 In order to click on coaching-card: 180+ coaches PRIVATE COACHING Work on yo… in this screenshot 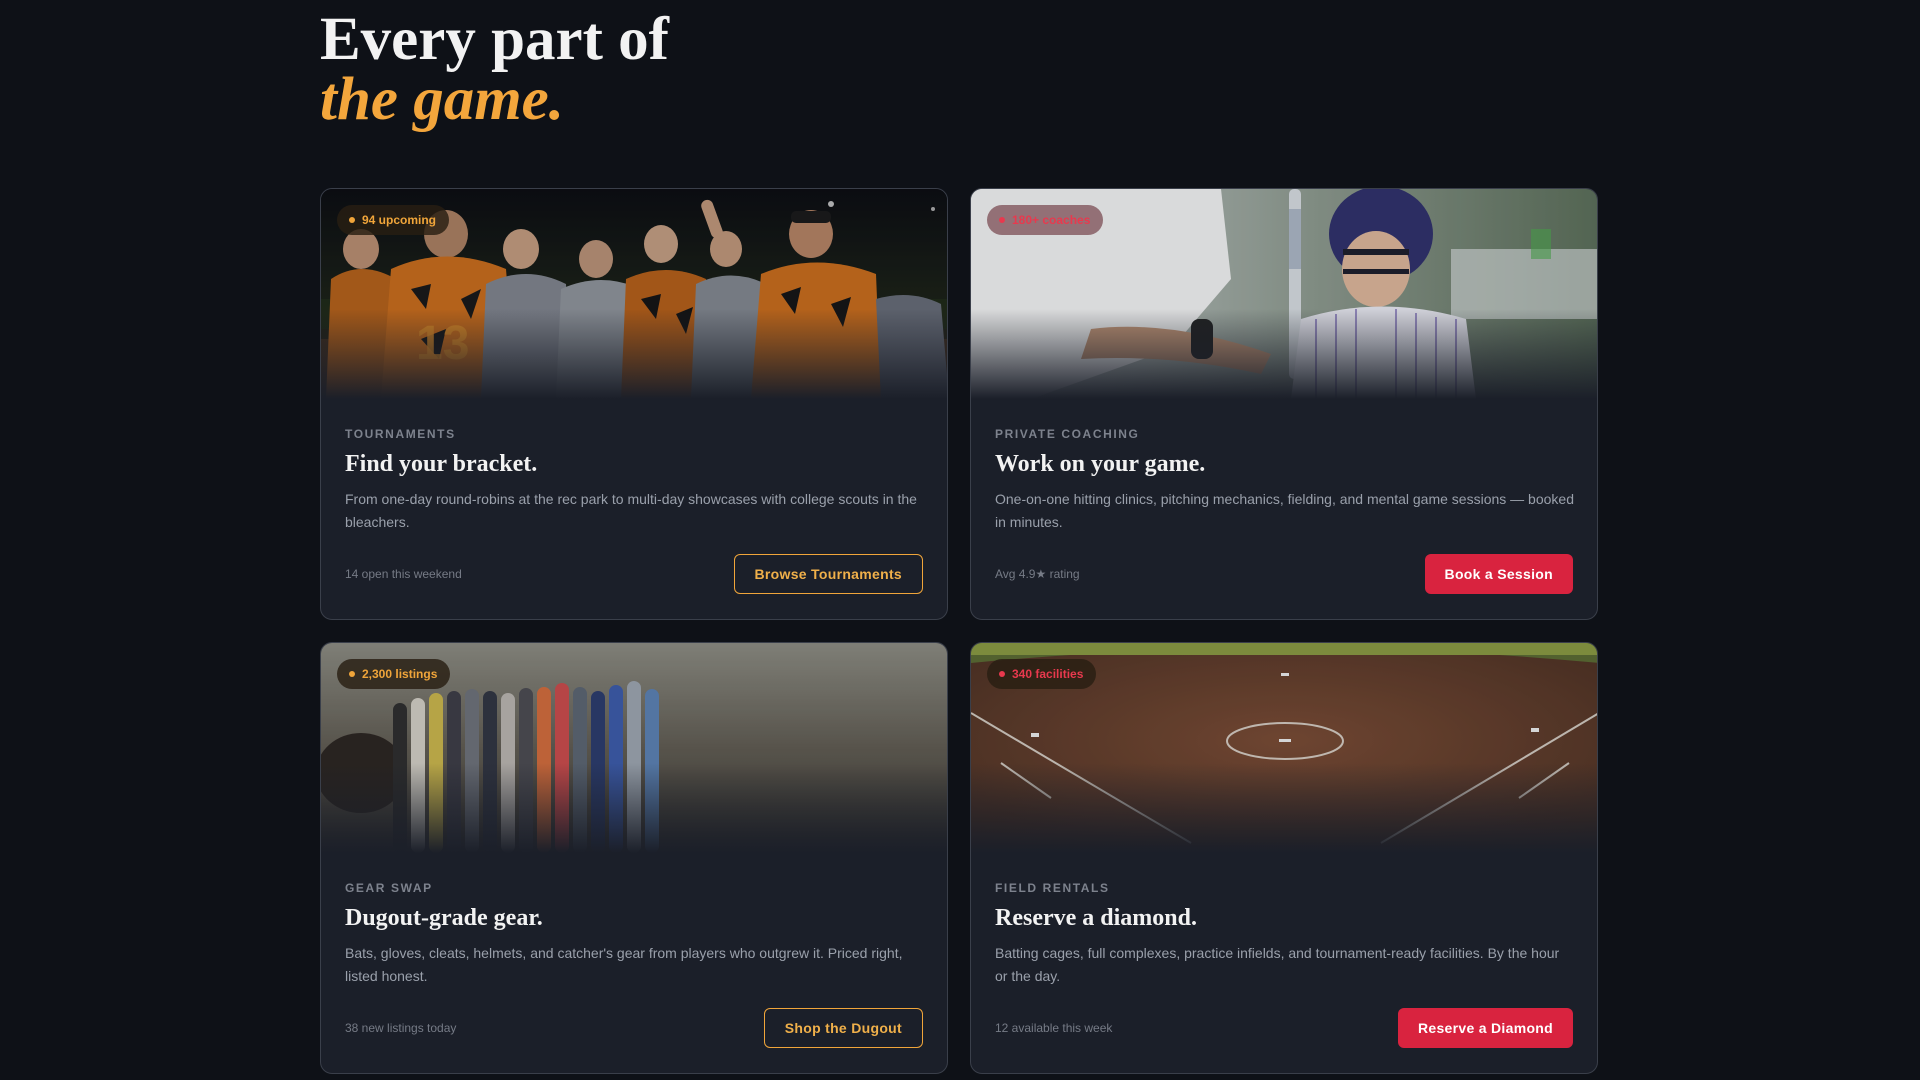, I will do `click(1284, 404)`.